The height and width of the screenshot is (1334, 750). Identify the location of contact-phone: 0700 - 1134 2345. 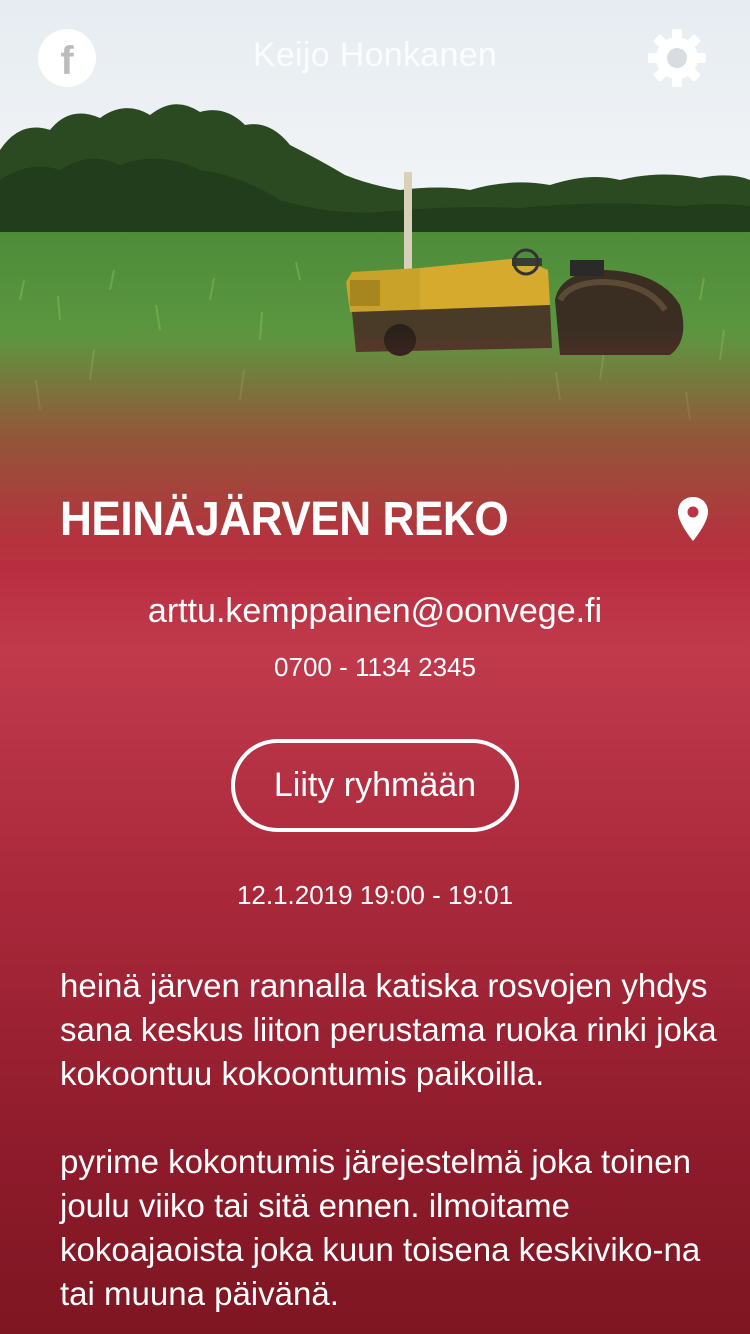
(375, 667).